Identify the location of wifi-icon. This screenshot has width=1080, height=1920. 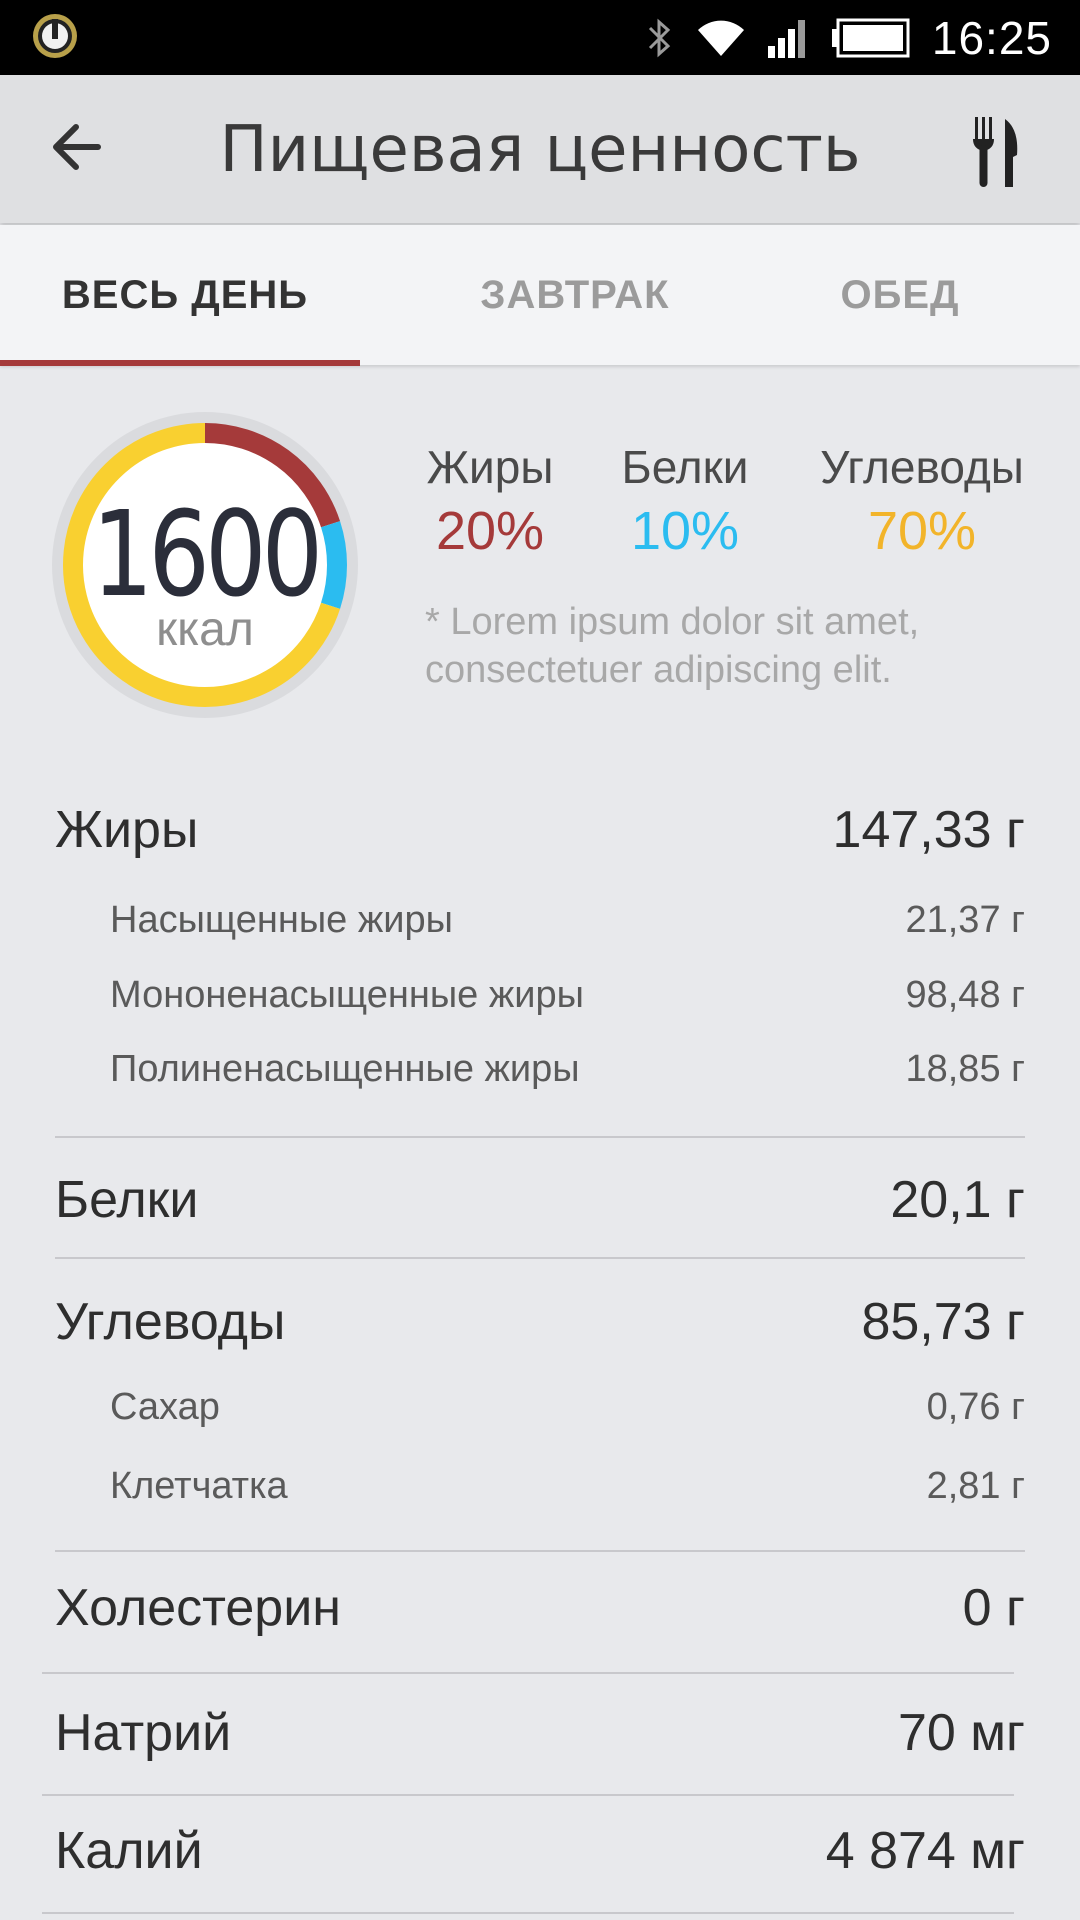
(720, 38).